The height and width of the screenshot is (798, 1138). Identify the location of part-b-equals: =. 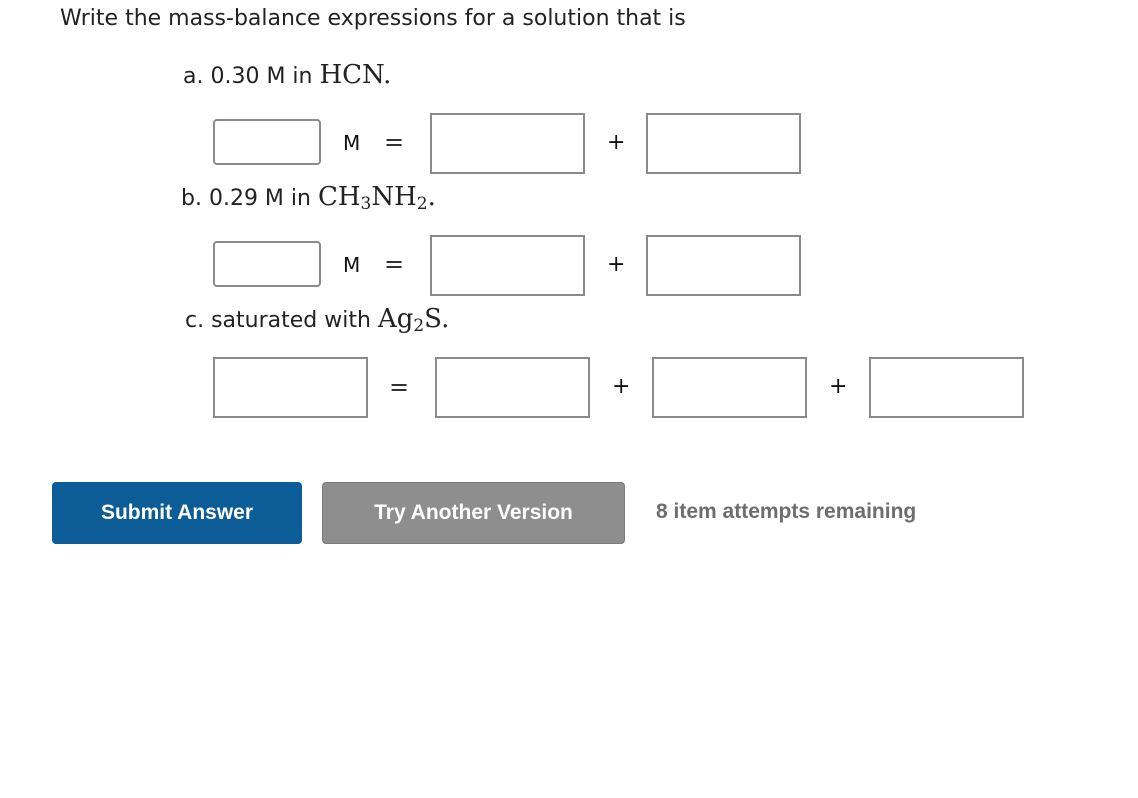
(394, 264).